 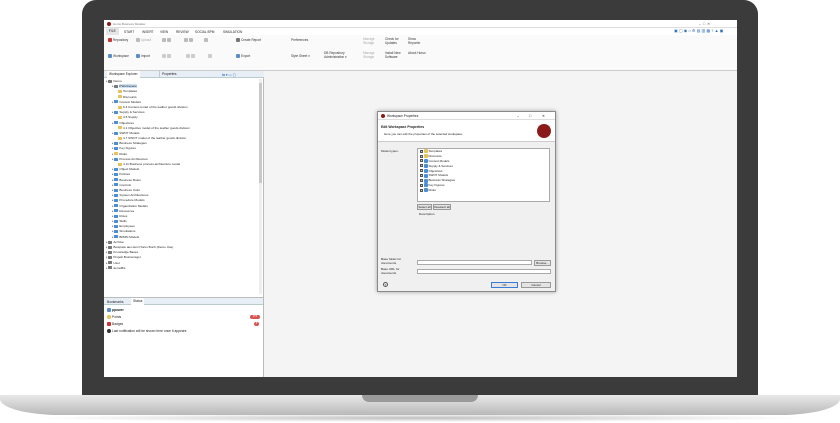 What do you see at coordinates (127, 231) in the screenshot?
I see `tree-item-label: Simulations` at bounding box center [127, 231].